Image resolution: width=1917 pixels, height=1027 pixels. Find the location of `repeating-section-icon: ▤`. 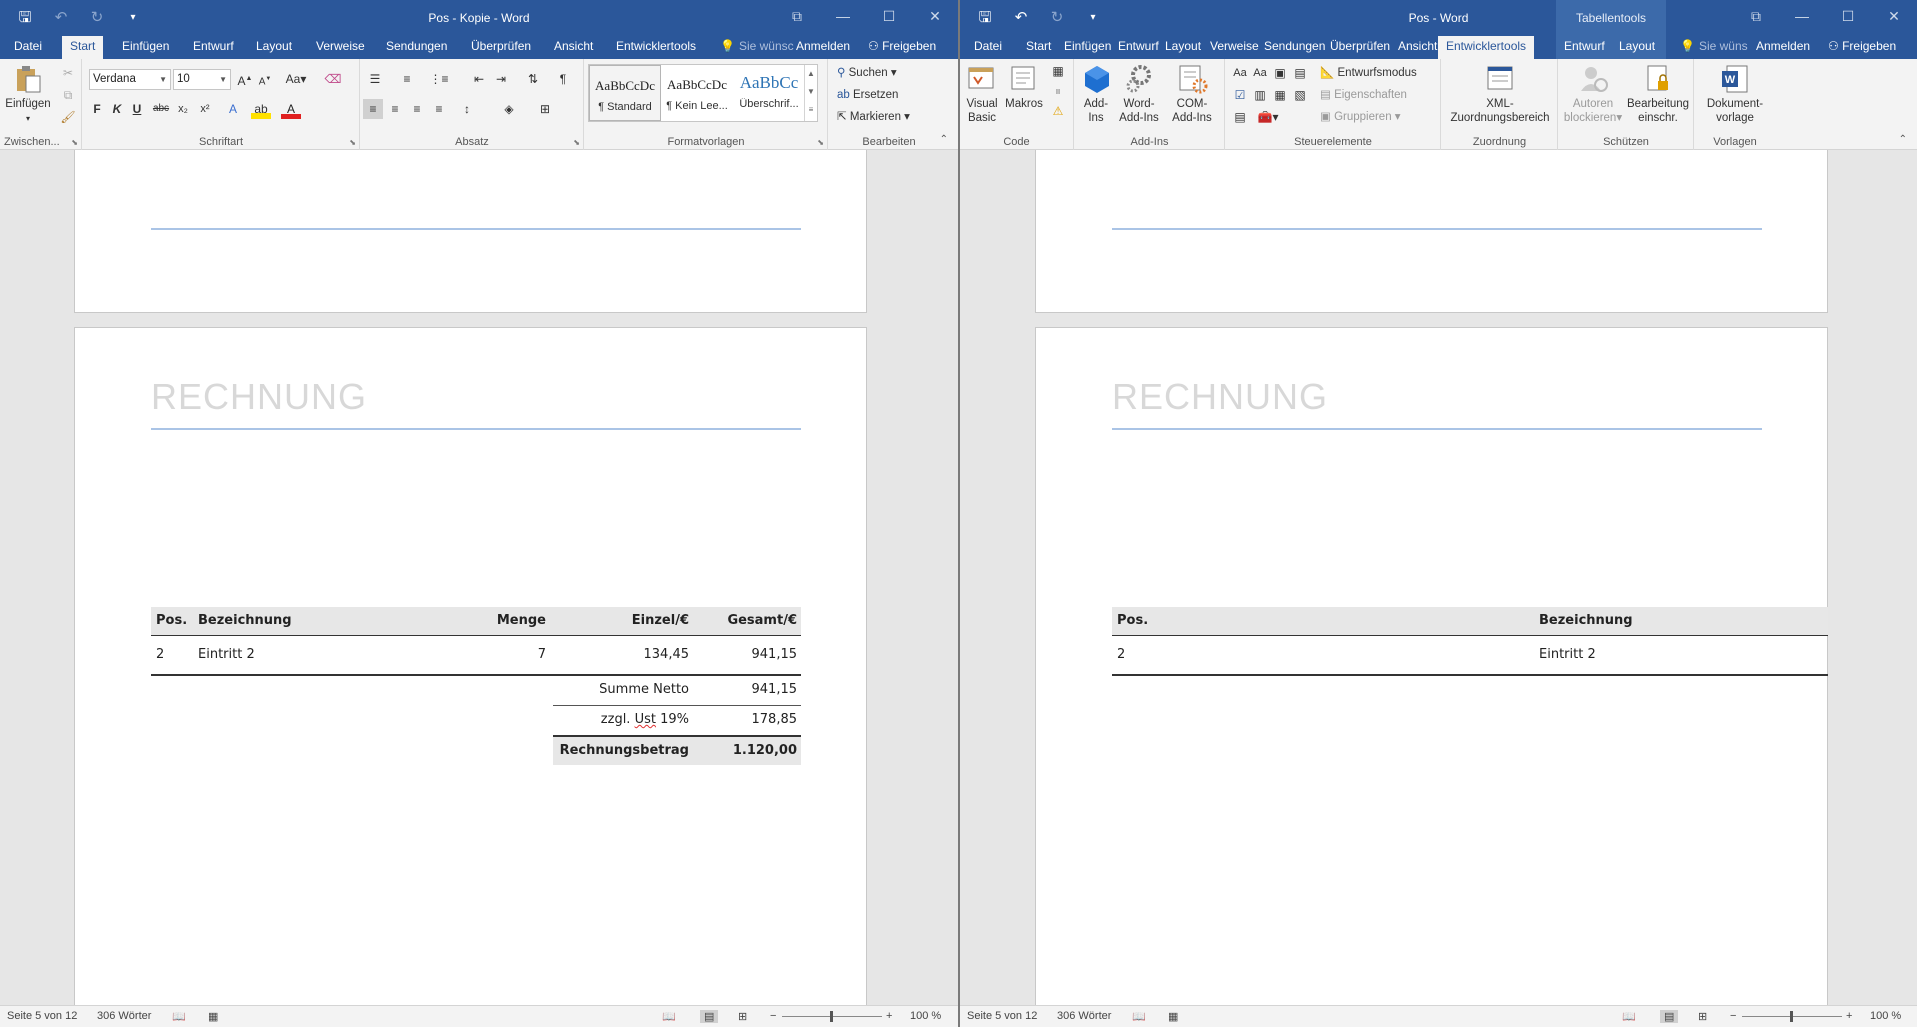

repeating-section-icon: ▤ is located at coordinates (1240, 117).